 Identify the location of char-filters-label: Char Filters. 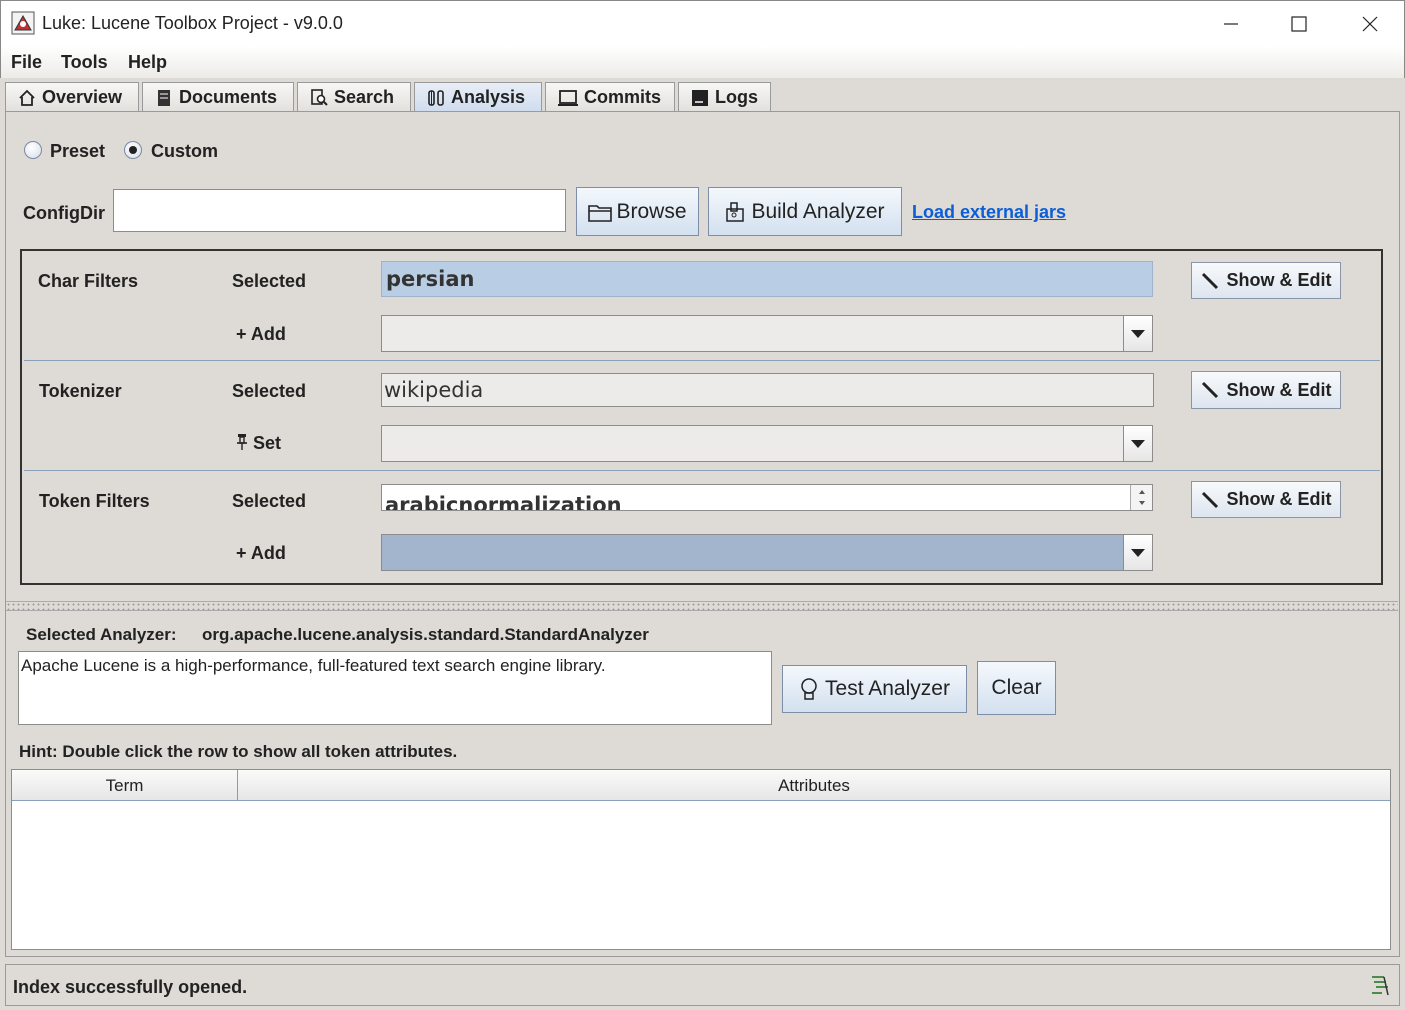
(88, 281).